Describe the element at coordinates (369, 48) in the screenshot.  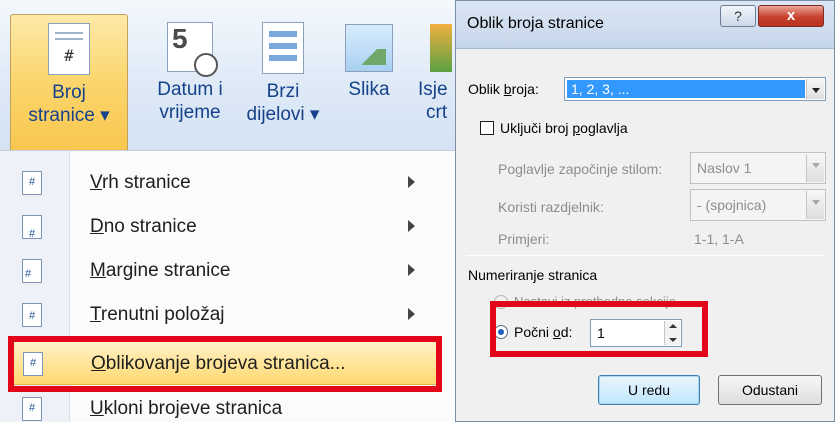
I see `picture-icon` at that location.